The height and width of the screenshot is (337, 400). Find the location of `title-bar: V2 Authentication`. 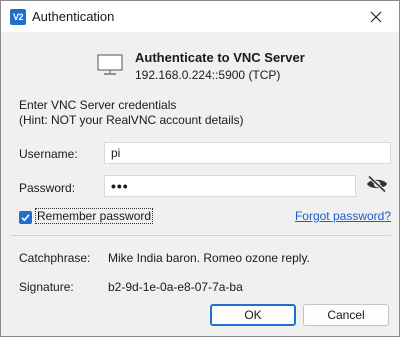

title-bar: V2 Authentication is located at coordinates (200, 16).